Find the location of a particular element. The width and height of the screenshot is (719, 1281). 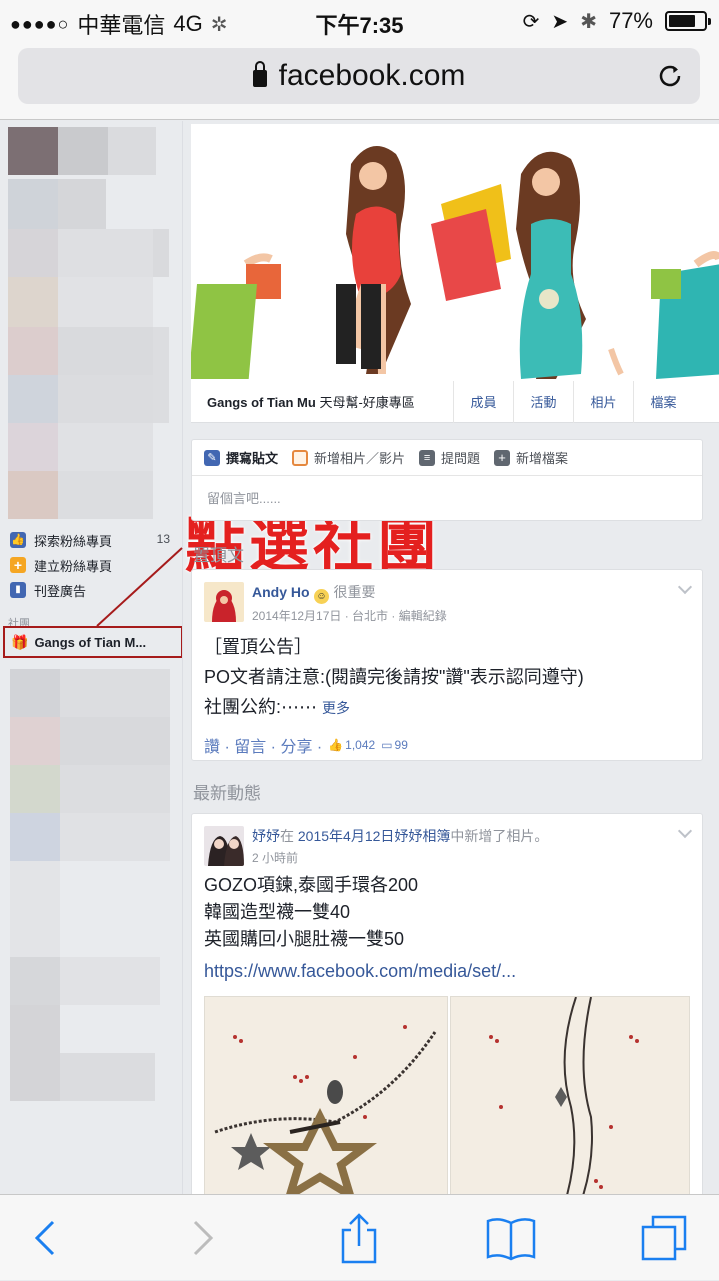

tabs-button is located at coordinates (665, 1238).